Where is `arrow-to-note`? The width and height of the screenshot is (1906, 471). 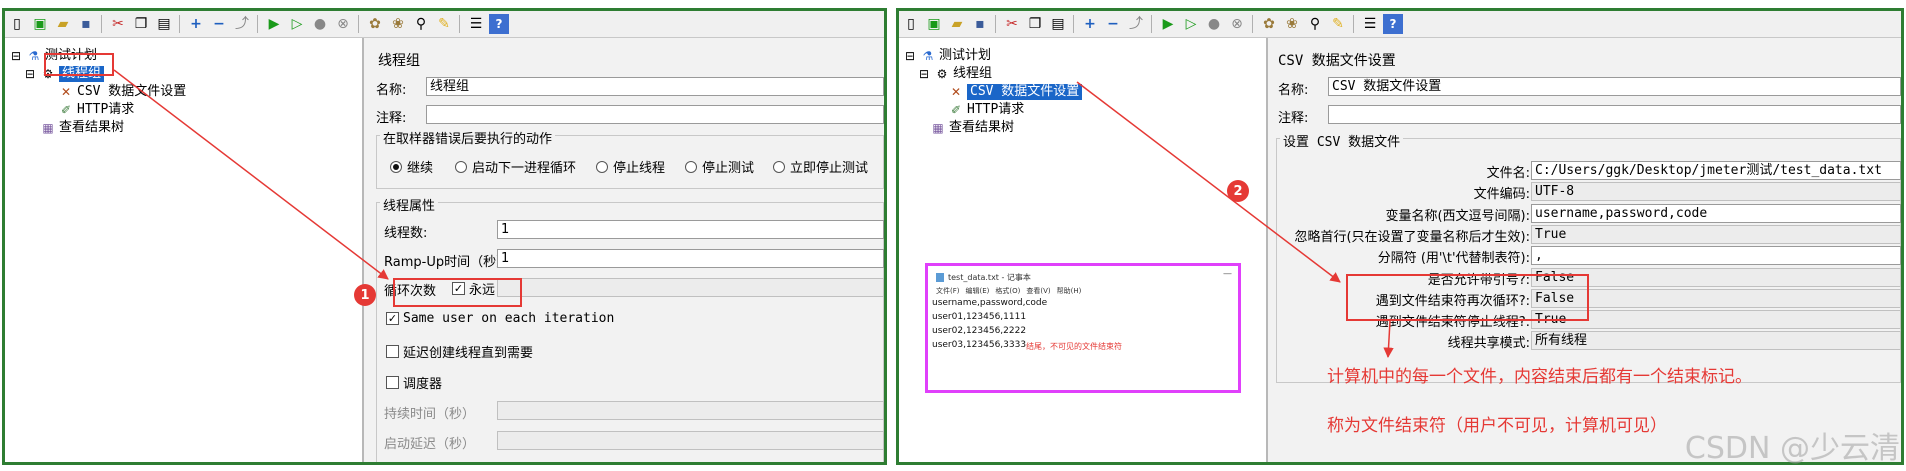 arrow-to-note is located at coordinates (1388, 339).